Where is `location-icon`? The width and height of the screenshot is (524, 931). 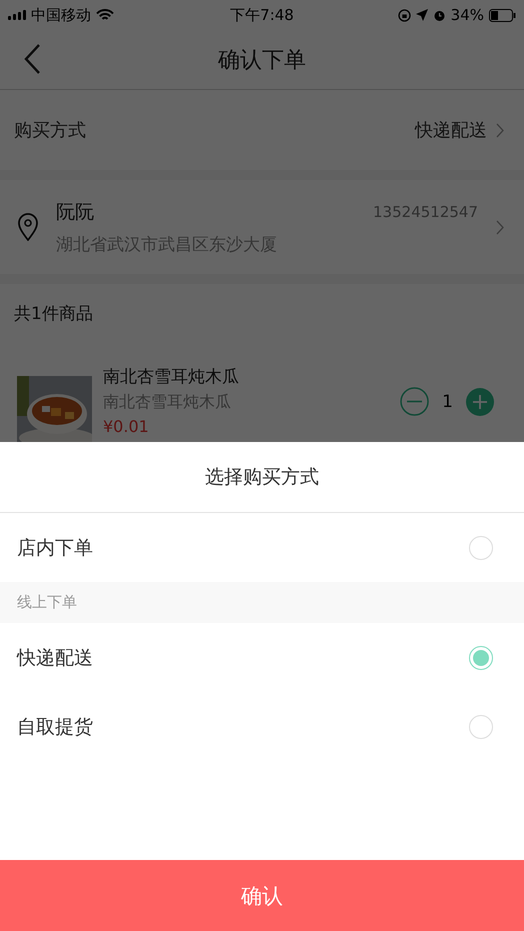 location-icon is located at coordinates (422, 15).